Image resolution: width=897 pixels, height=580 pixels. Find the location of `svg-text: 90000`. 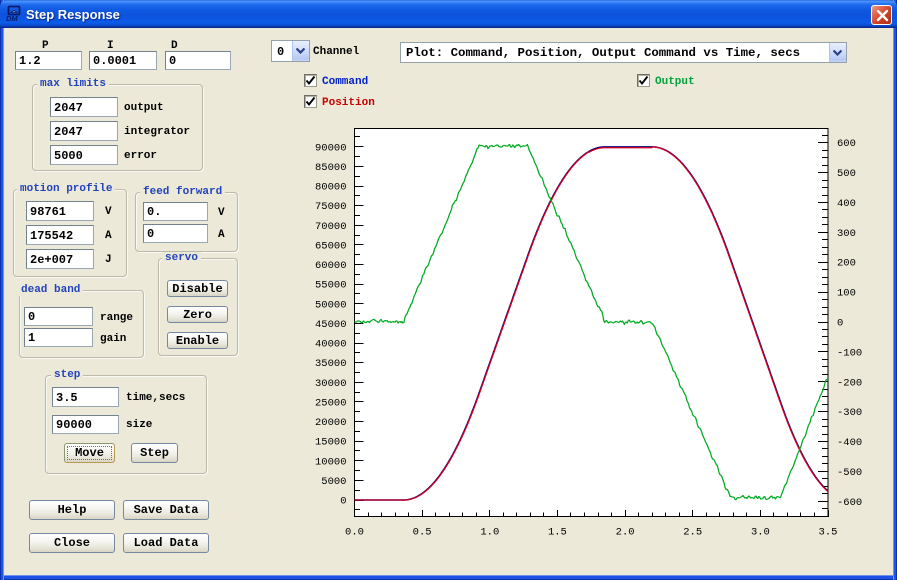

svg-text: 90000 is located at coordinates (331, 148).